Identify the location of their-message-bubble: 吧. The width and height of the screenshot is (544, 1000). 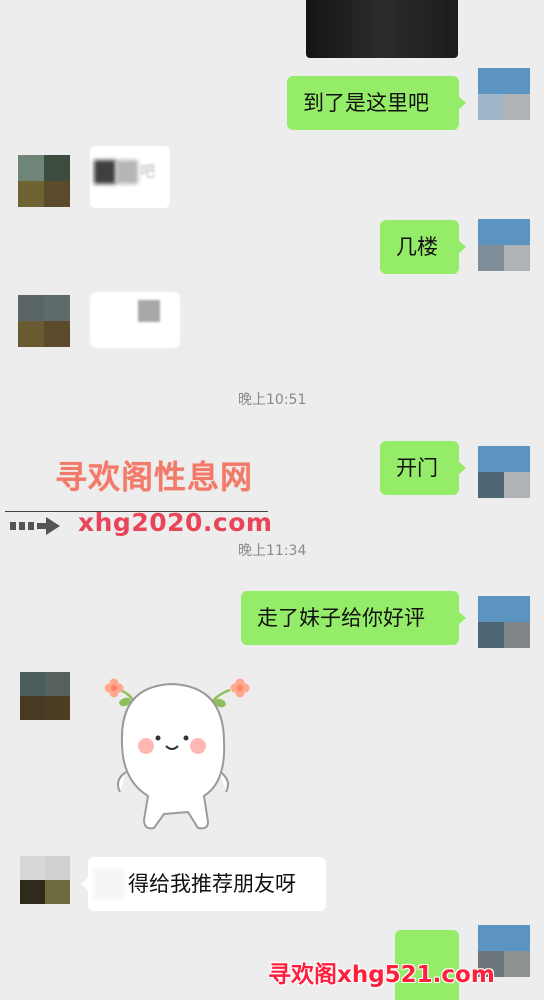
(130, 177).